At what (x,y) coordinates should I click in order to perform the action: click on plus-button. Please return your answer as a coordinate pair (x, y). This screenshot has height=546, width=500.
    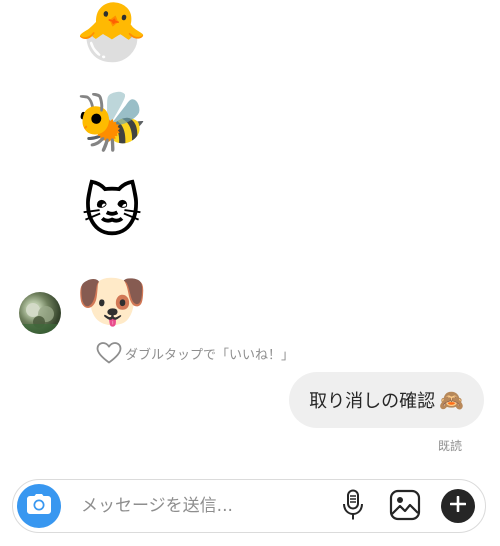
    Looking at the image, I should click on (458, 506).